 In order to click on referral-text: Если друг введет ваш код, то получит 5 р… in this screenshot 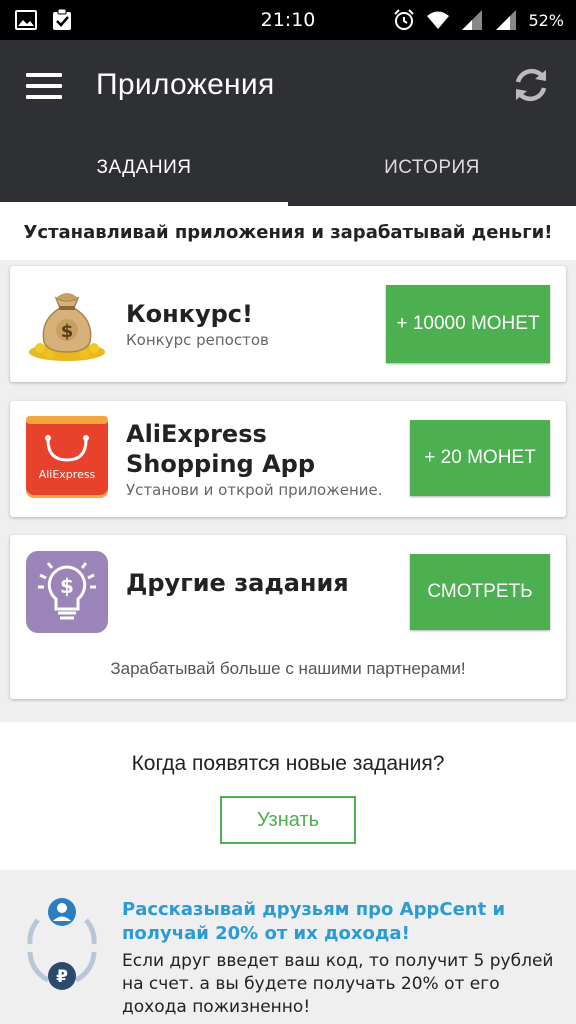, I will do `click(338, 984)`.